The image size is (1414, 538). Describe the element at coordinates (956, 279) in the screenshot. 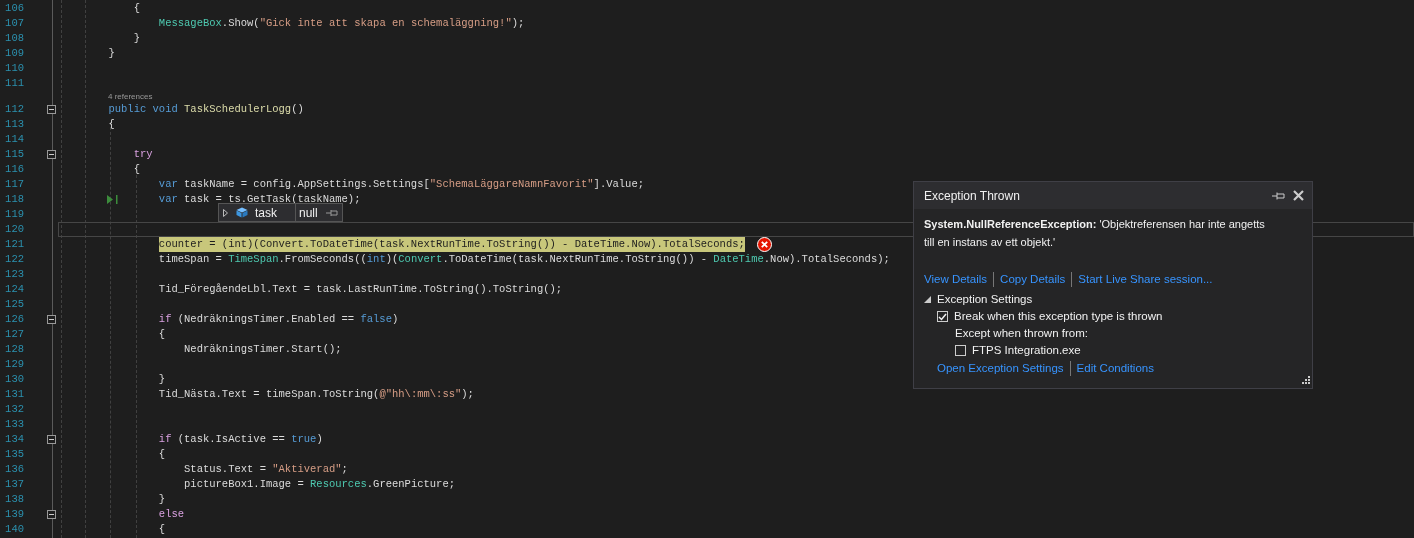

I see `link: View Details` at that location.